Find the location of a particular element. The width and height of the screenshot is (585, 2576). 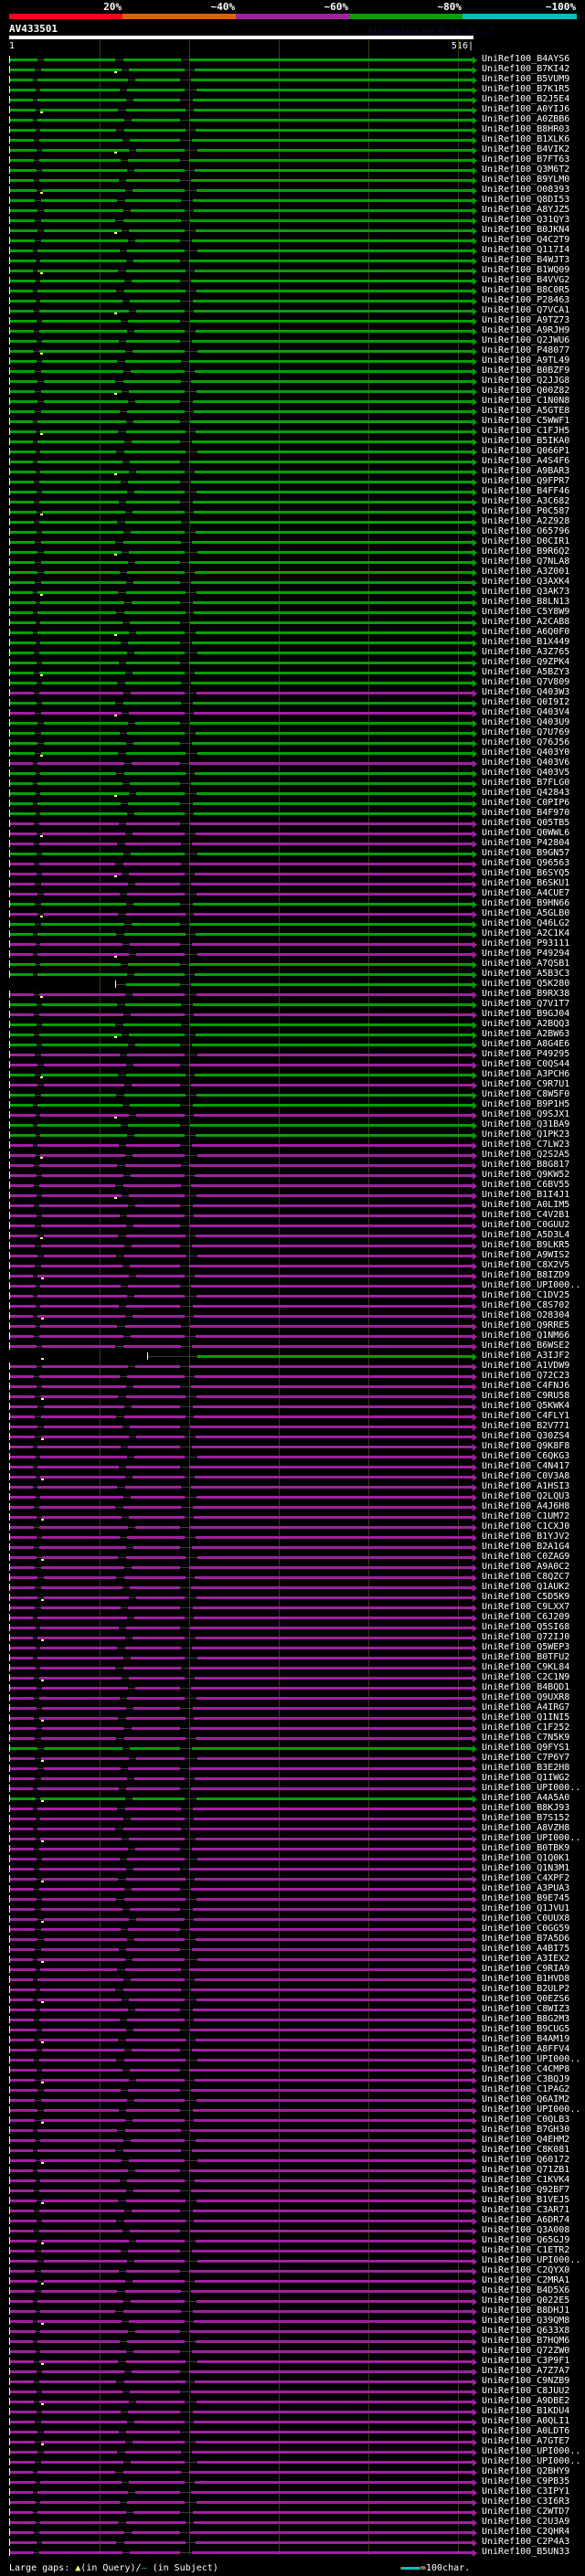

hit-label: UniRef100_C8WIZ3 is located at coordinates (525, 2009).